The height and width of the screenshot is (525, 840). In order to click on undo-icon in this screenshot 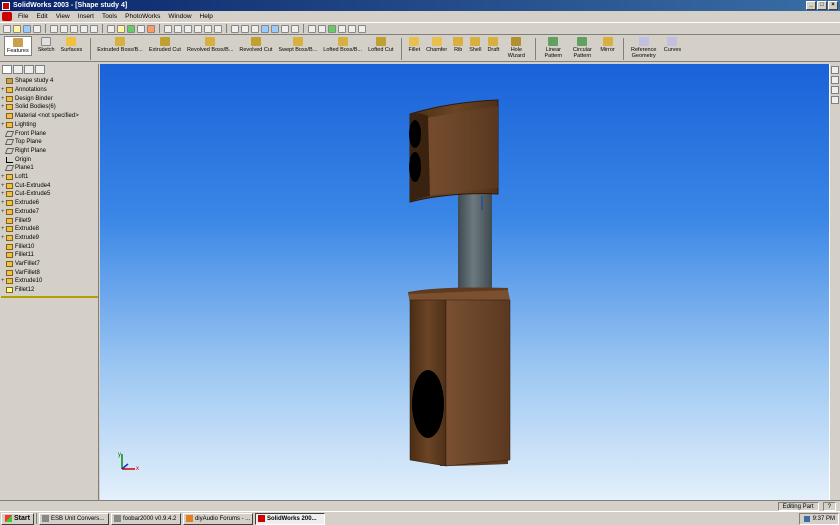, I will do `click(84, 28)`.